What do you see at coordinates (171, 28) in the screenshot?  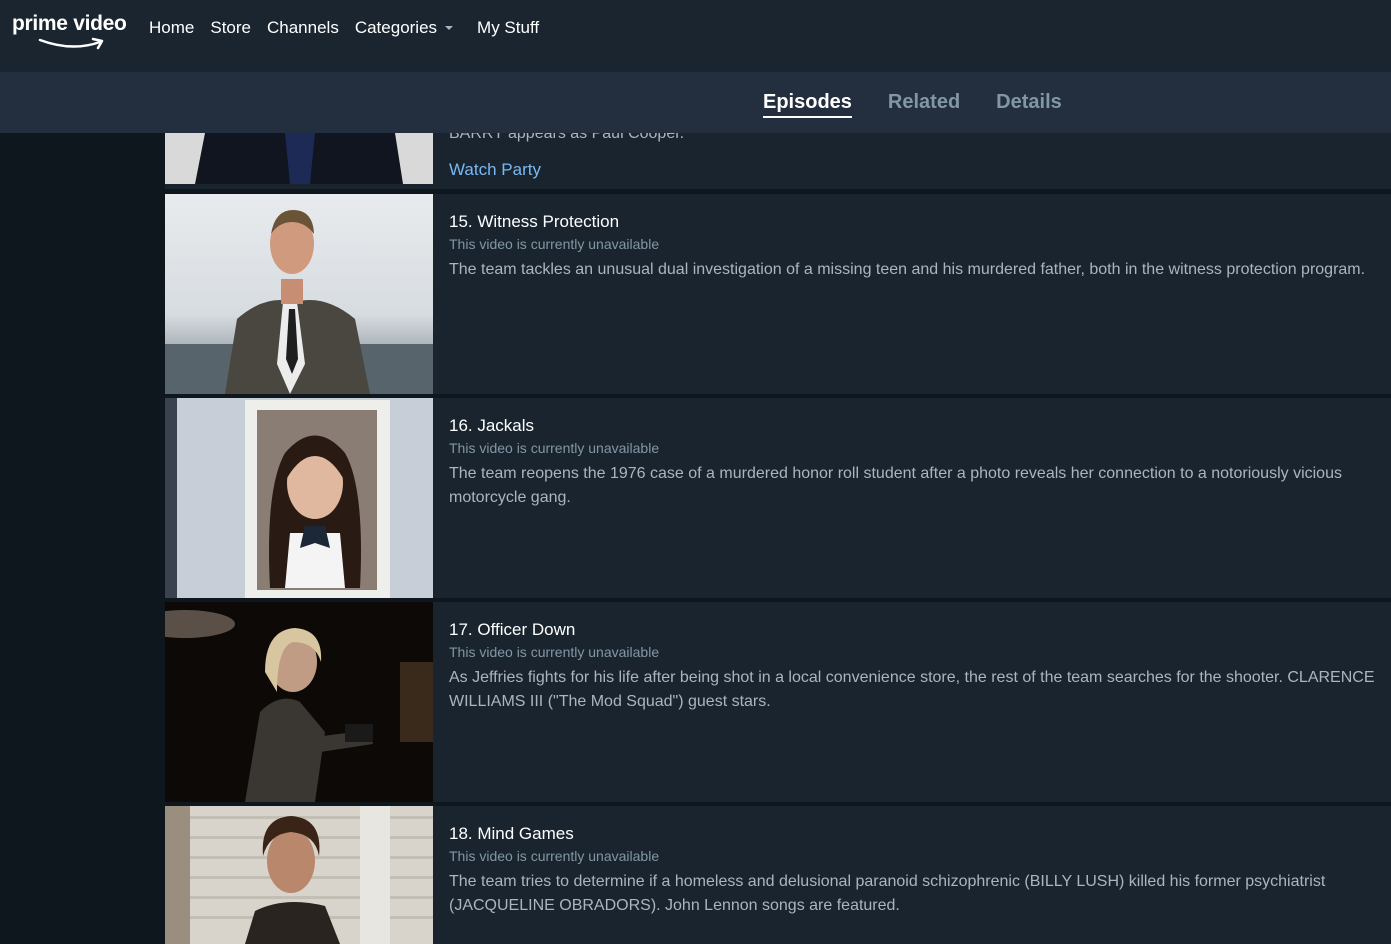 I see `nav-home: Home` at bounding box center [171, 28].